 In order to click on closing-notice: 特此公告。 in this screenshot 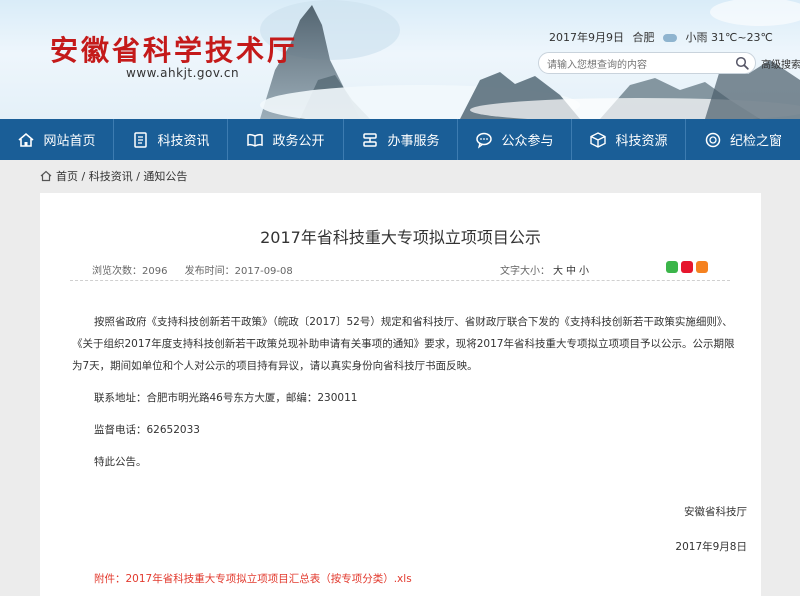, I will do `click(120, 462)`.